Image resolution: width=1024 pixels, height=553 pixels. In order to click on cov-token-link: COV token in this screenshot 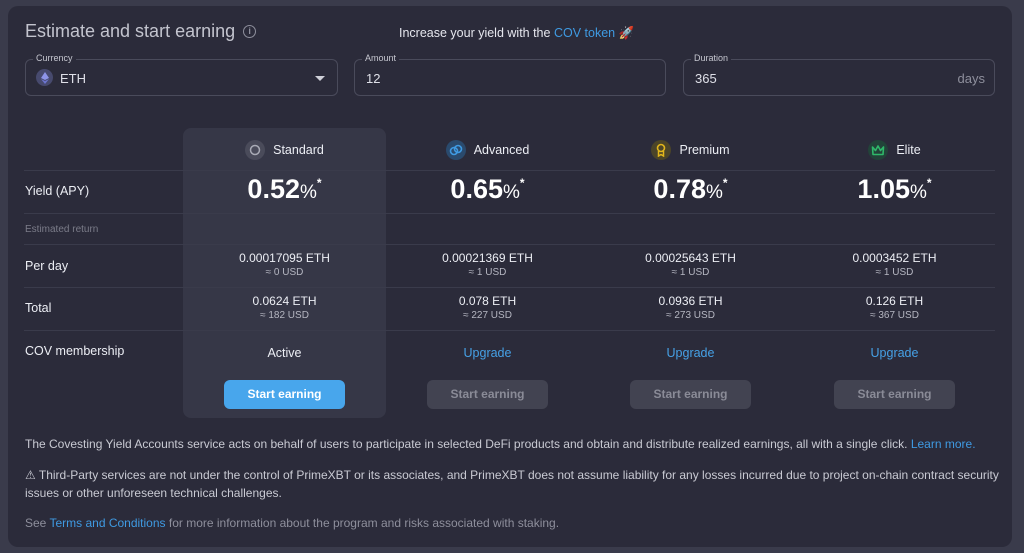, I will do `click(584, 33)`.